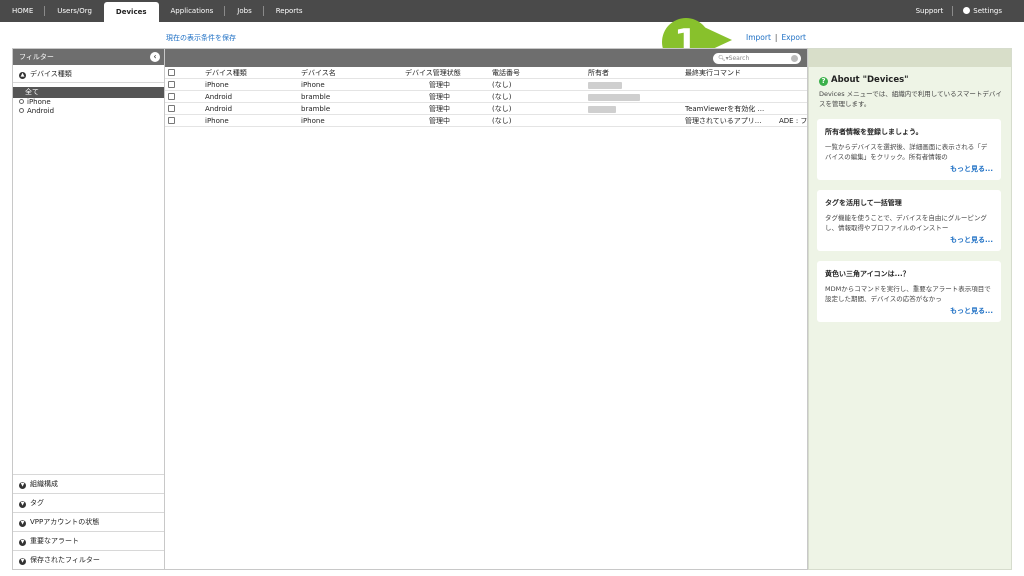 Image resolution: width=1024 pixels, height=576 pixels. I want to click on nav-right: Support Settings, so click(959, 11).